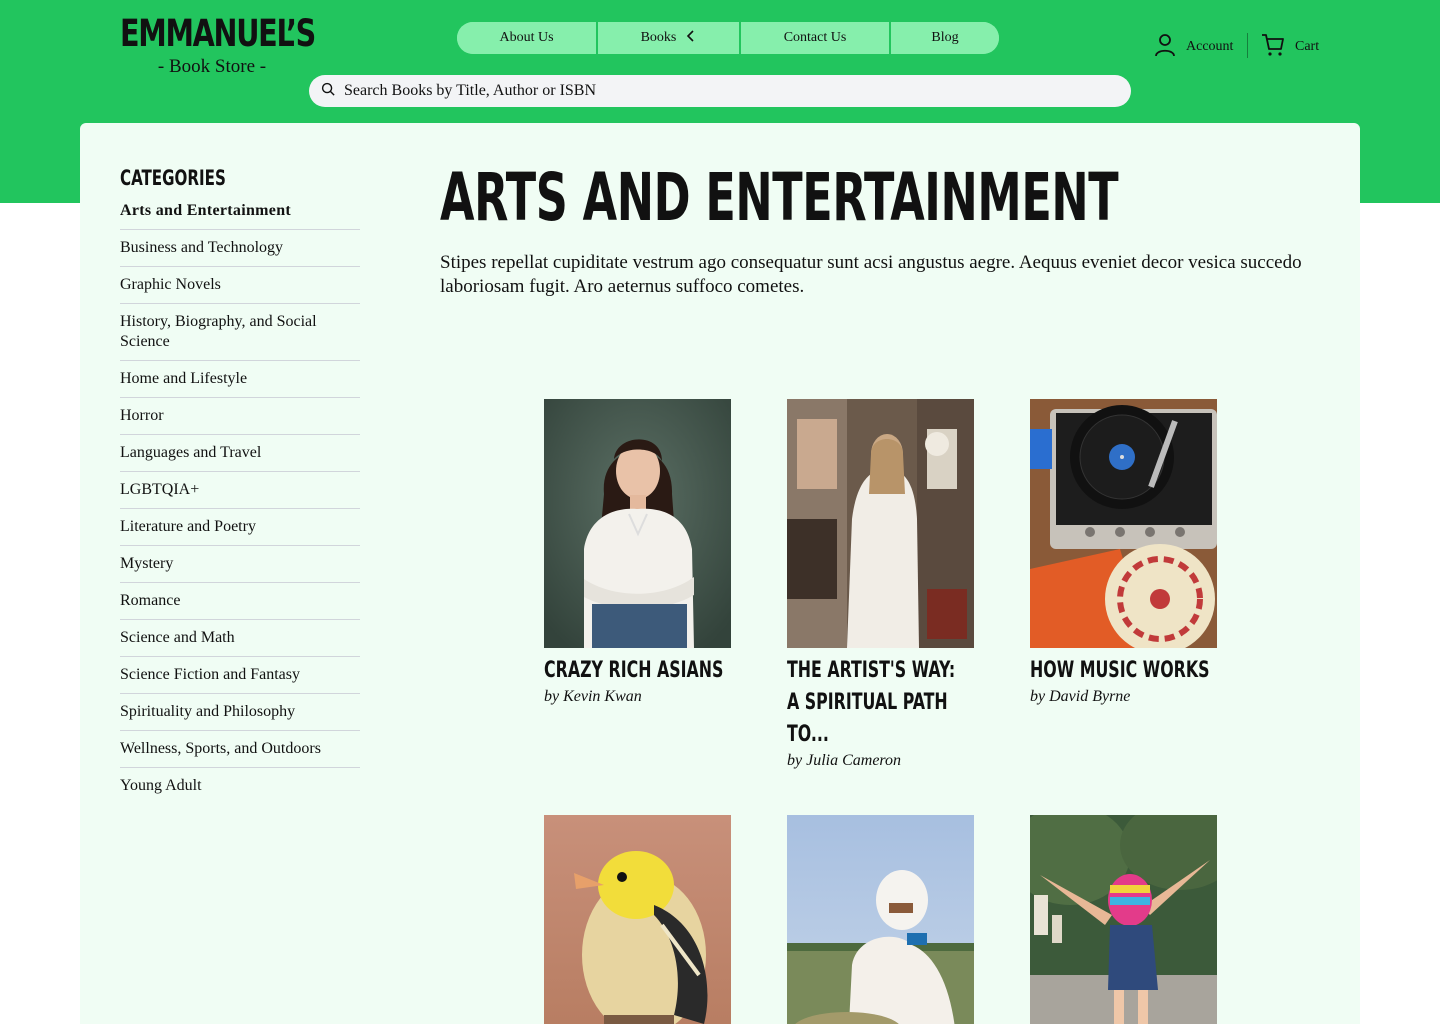  I want to click on cart-icon, so click(1273, 47).